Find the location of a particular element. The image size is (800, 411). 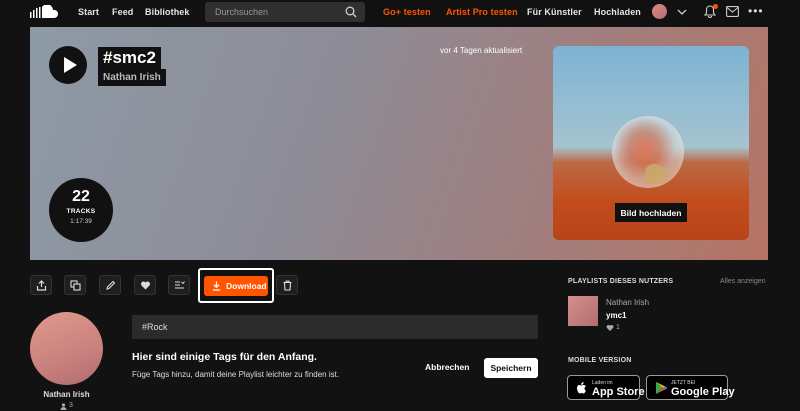

chevron-down-icon is located at coordinates (682, 12).